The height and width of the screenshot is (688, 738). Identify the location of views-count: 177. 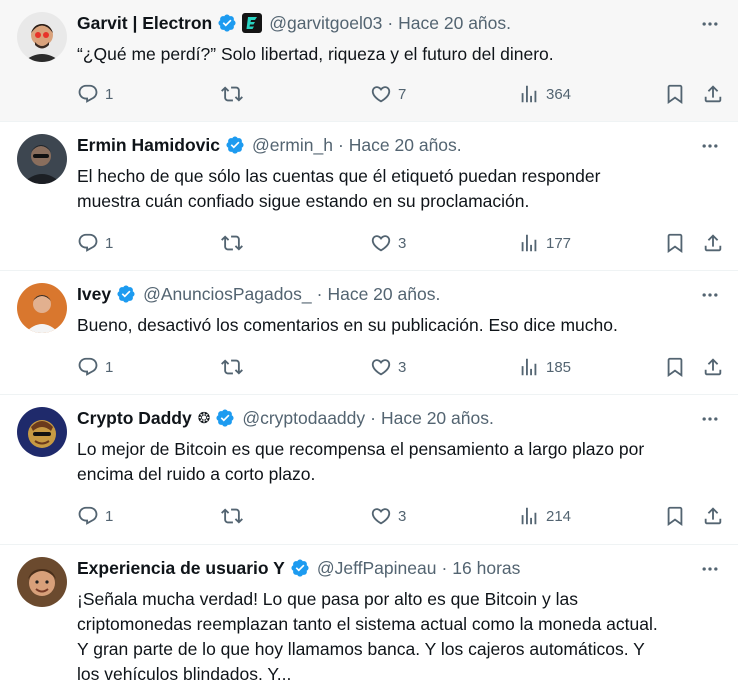
(559, 243).